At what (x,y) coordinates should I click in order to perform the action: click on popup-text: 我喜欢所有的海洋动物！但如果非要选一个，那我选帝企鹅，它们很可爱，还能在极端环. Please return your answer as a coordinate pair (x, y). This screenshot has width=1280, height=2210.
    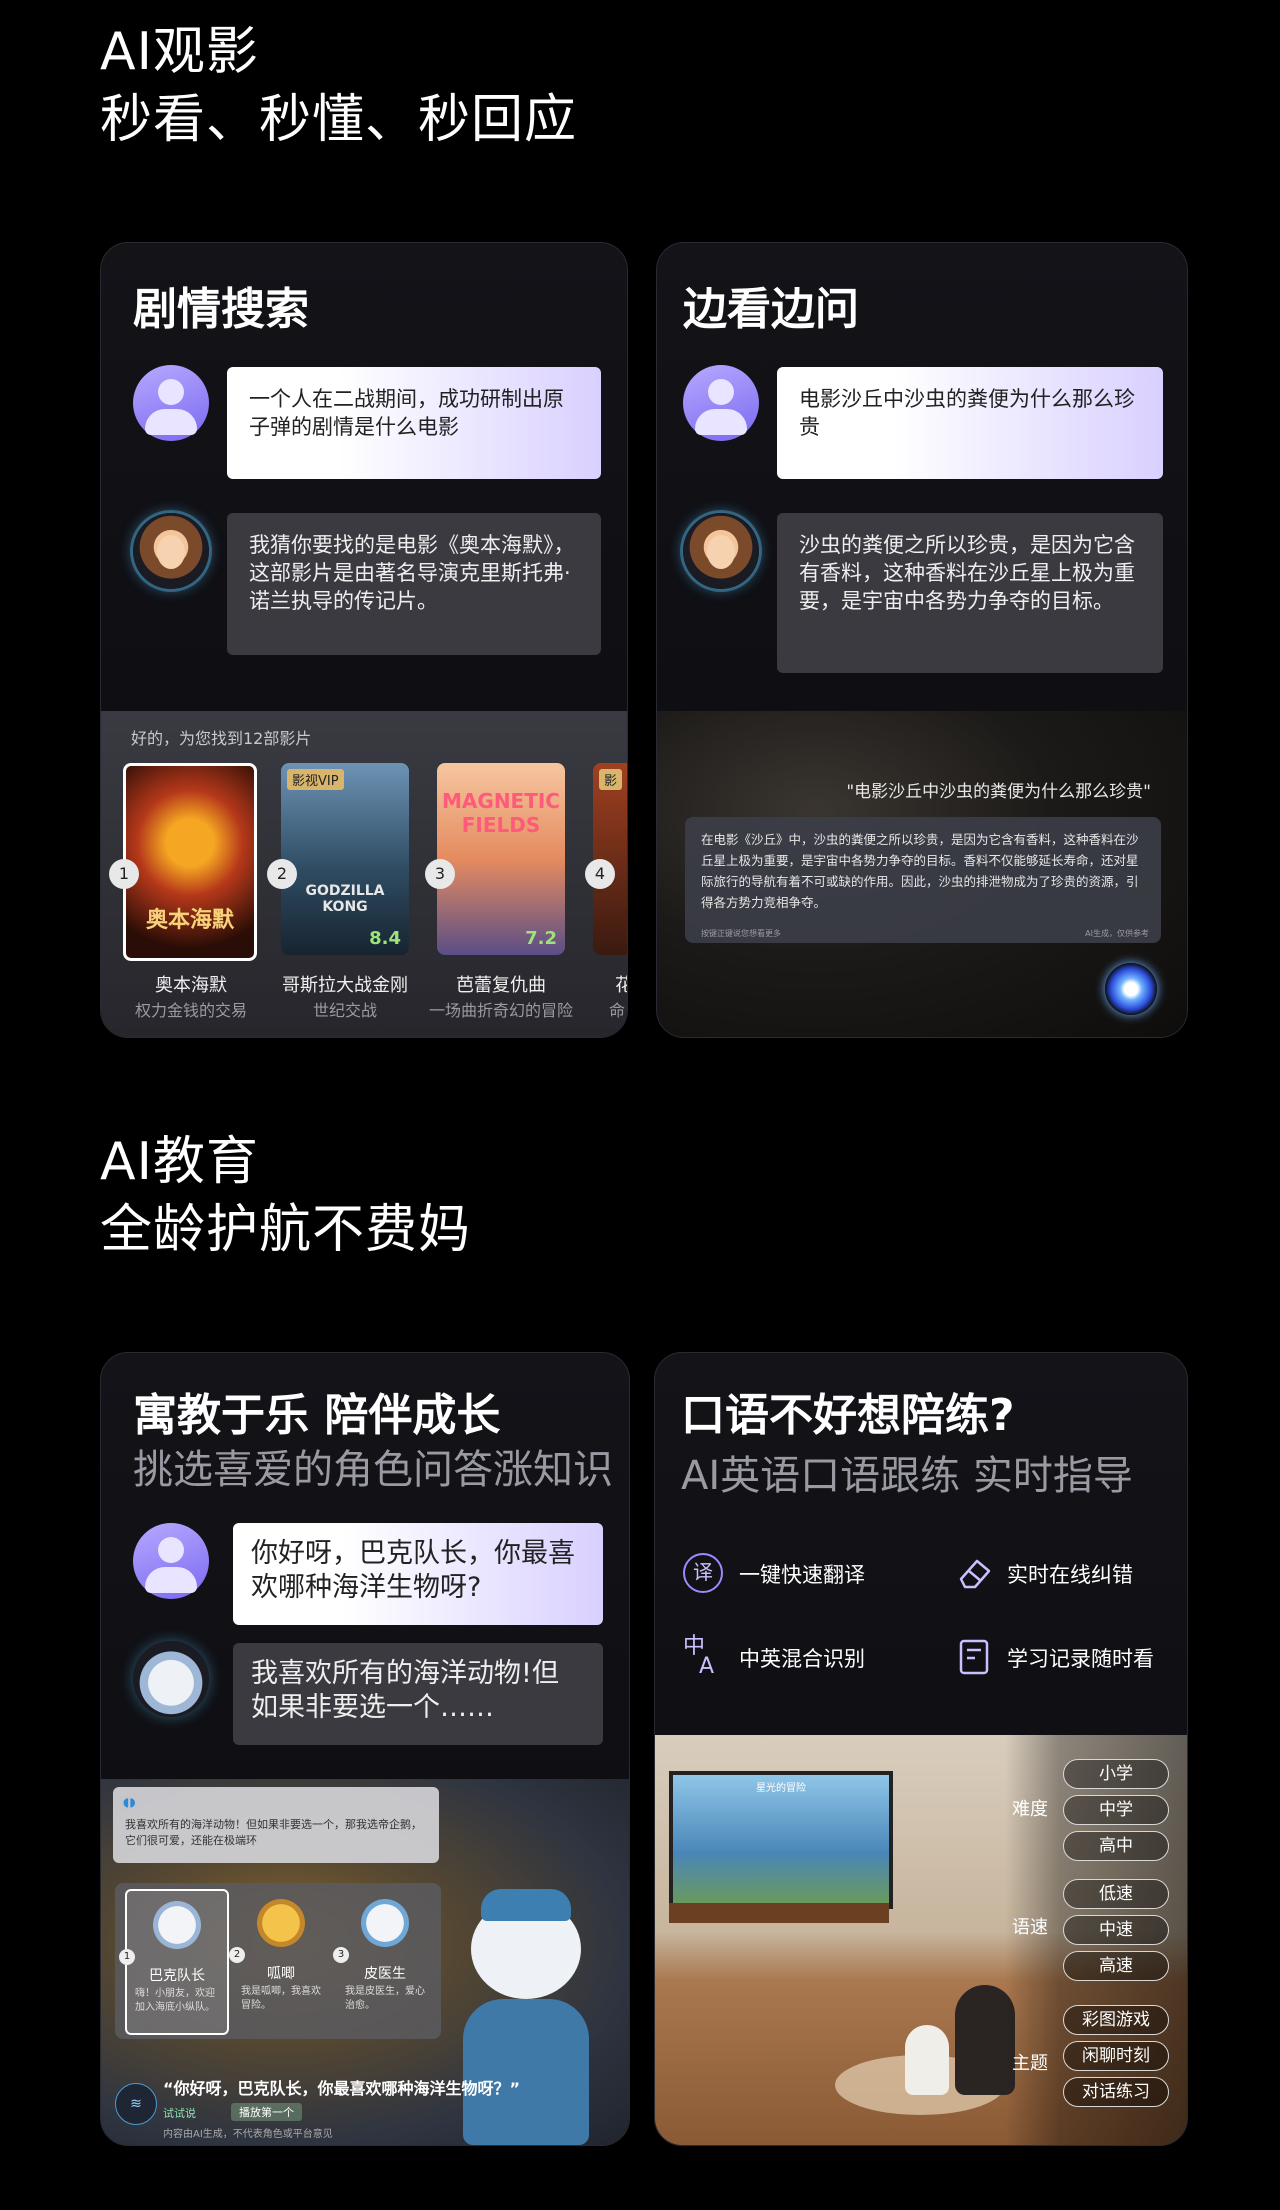
    Looking at the image, I should click on (273, 1832).